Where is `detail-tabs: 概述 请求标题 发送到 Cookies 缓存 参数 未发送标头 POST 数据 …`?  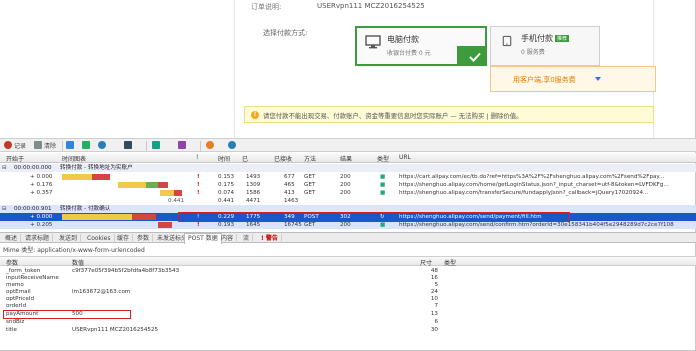
detail-tabs: 概述 请求标题 发送到 Cookies 缓存 参数 未发送标头 POST 数据 … is located at coordinates (348, 238).